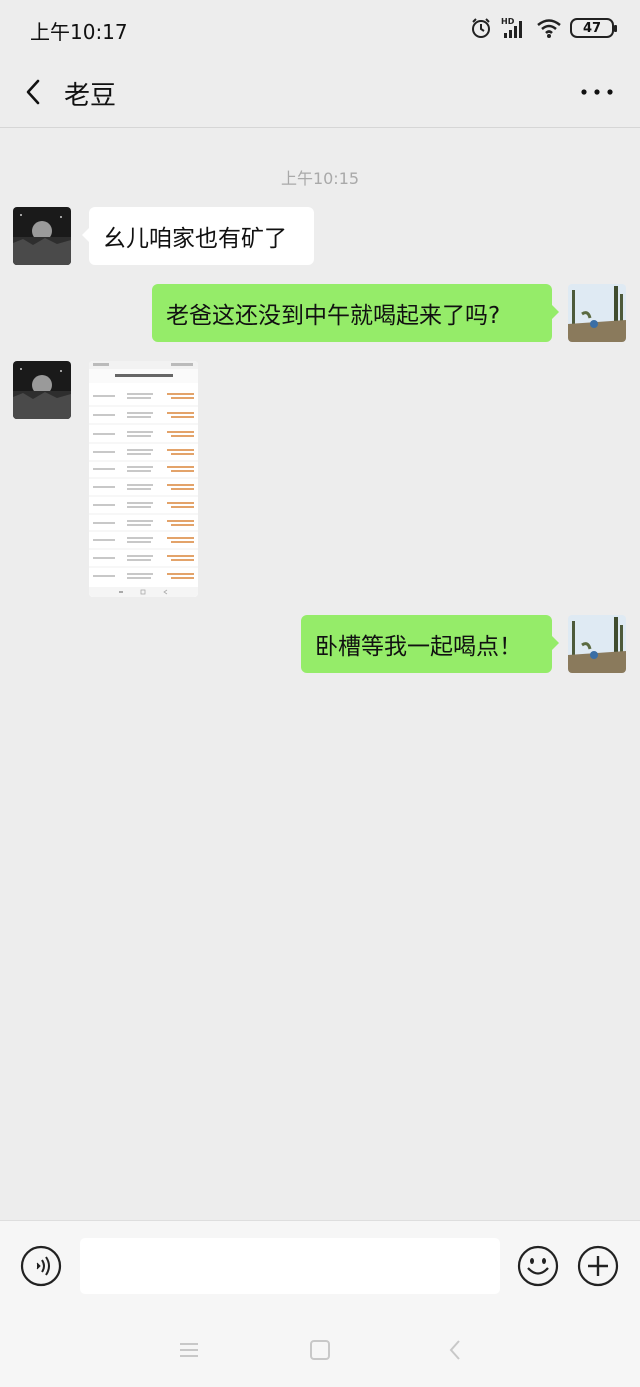 The image size is (640, 1387). Describe the element at coordinates (549, 28) in the screenshot. I see `wifi-icon` at that location.